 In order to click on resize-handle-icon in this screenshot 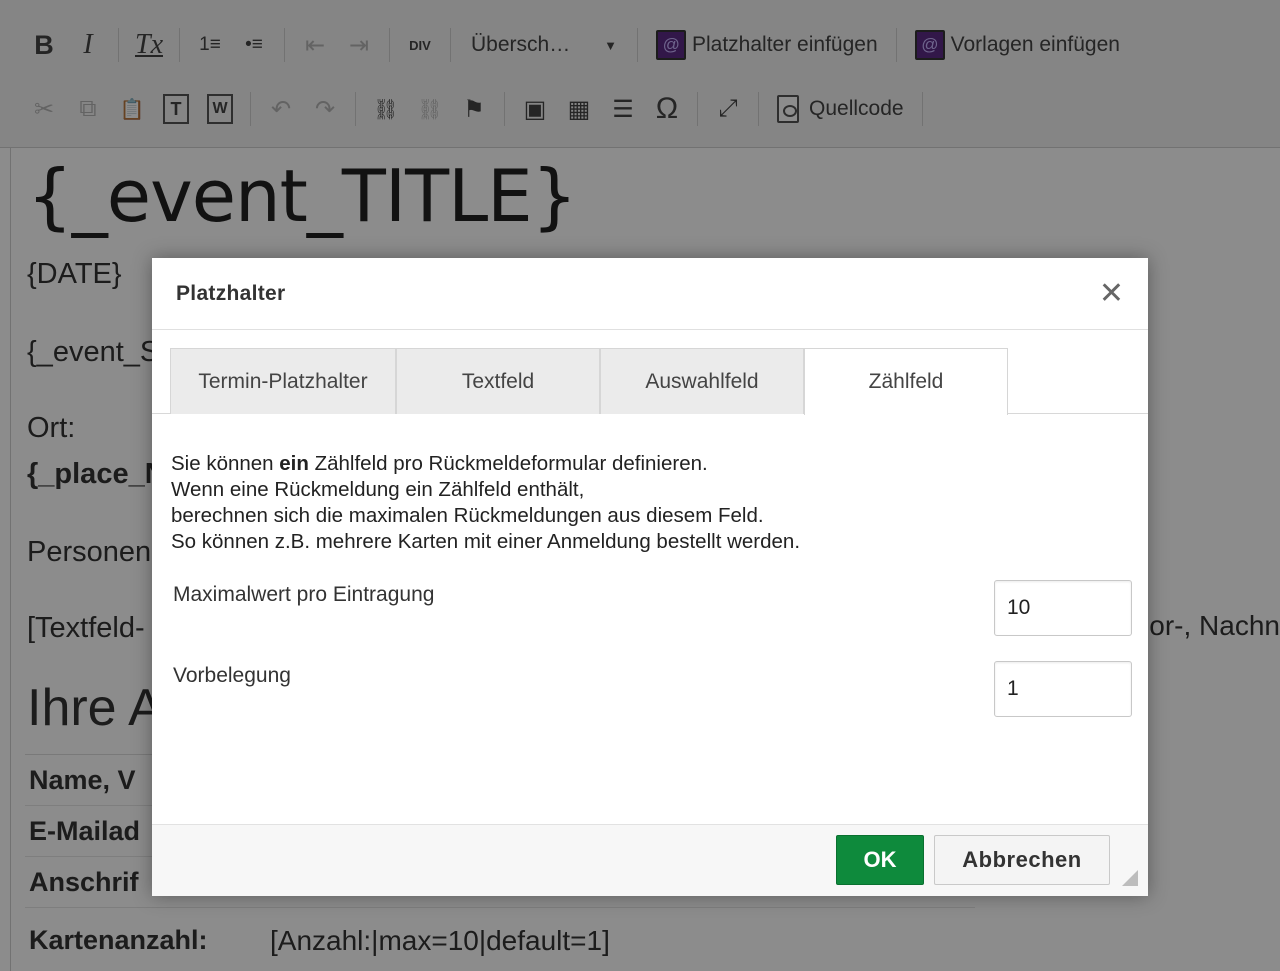, I will do `click(1130, 878)`.